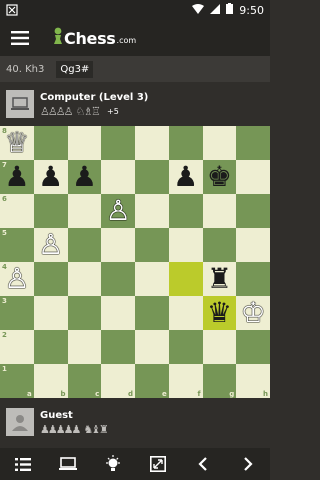 Image resolution: width=320 pixels, height=480 pixels. What do you see at coordinates (219, 143) in the screenshot?
I see `square-g8` at bounding box center [219, 143].